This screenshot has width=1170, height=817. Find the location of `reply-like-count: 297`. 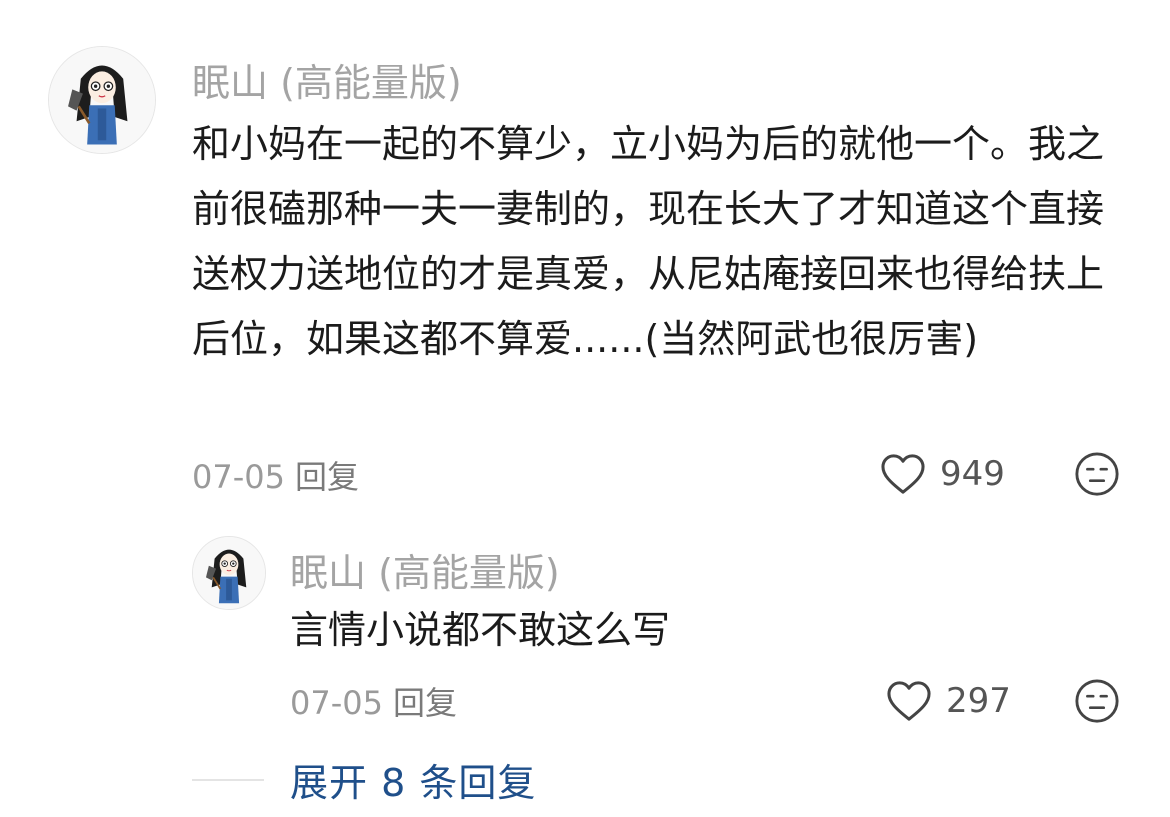

reply-like-count: 297 is located at coordinates (978, 701).